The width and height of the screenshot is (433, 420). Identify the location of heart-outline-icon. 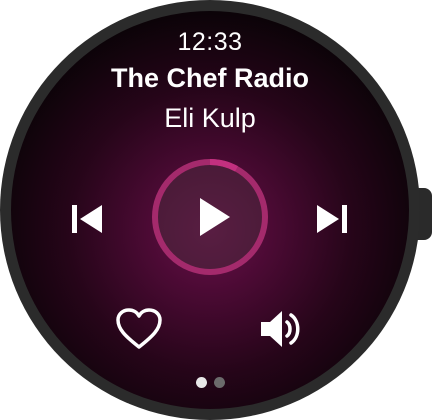
(139, 328).